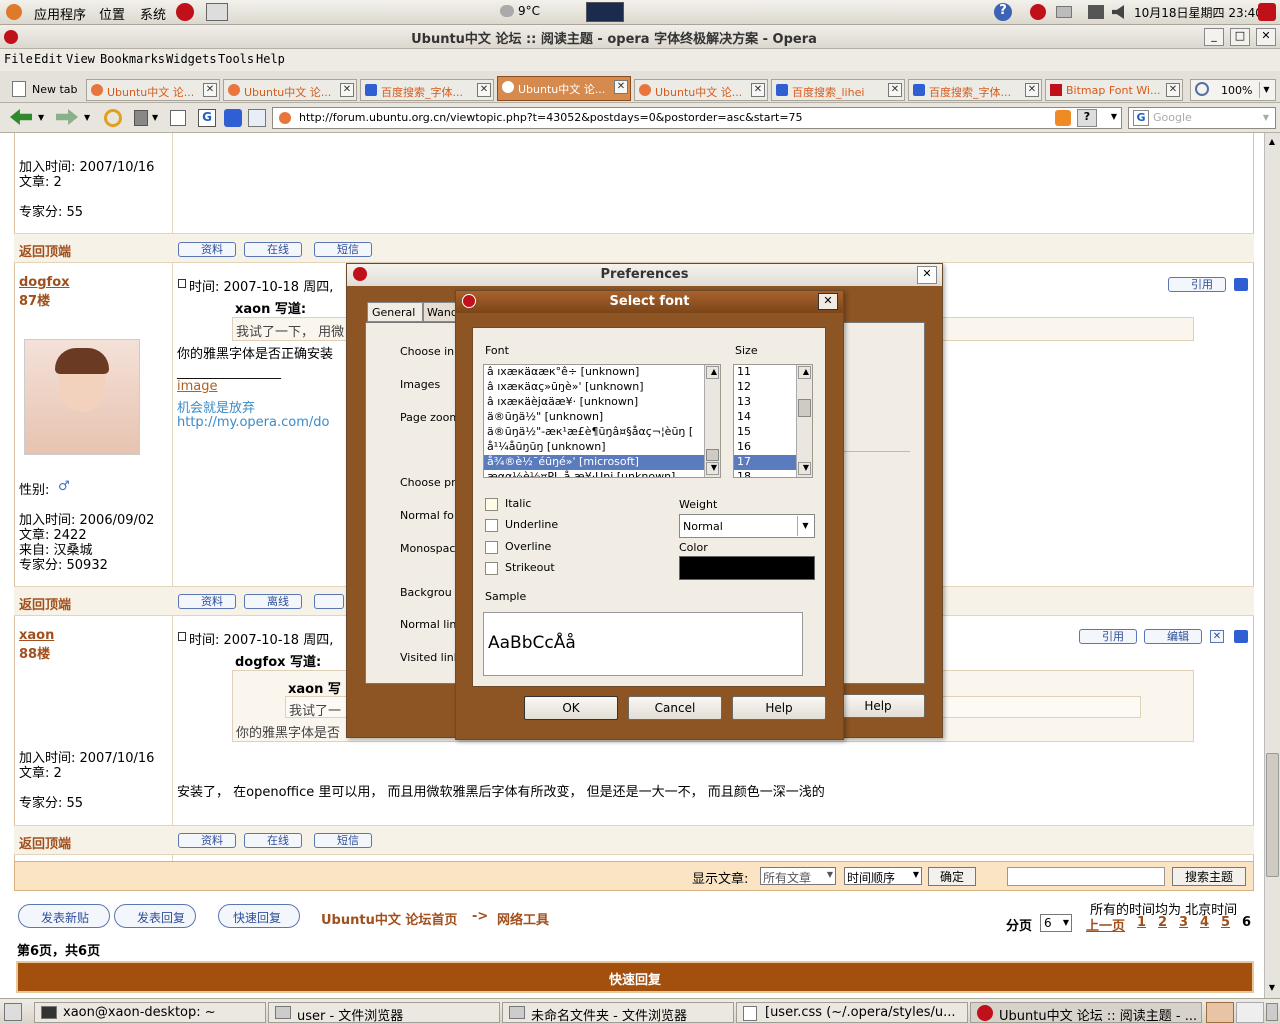 The image size is (1280, 1024). What do you see at coordinates (191, 59) in the screenshot?
I see `menu-widgets: Widgets` at bounding box center [191, 59].